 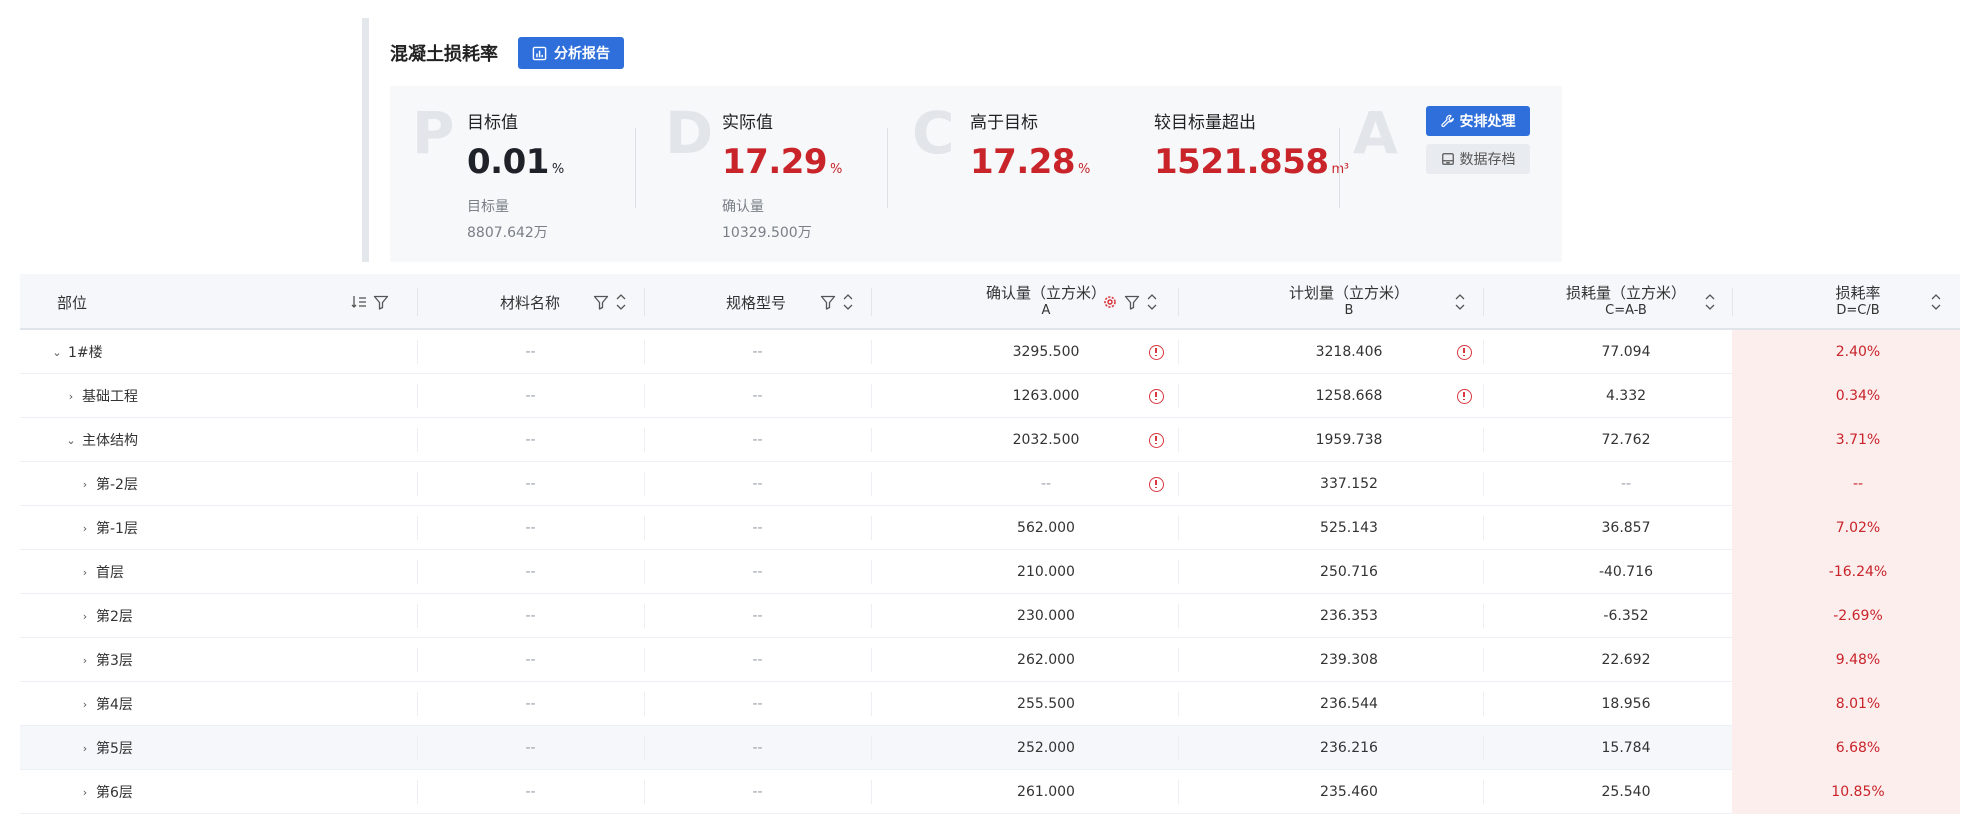 What do you see at coordinates (756, 302) in the screenshot?
I see `col-spec: 规格型号` at bounding box center [756, 302].